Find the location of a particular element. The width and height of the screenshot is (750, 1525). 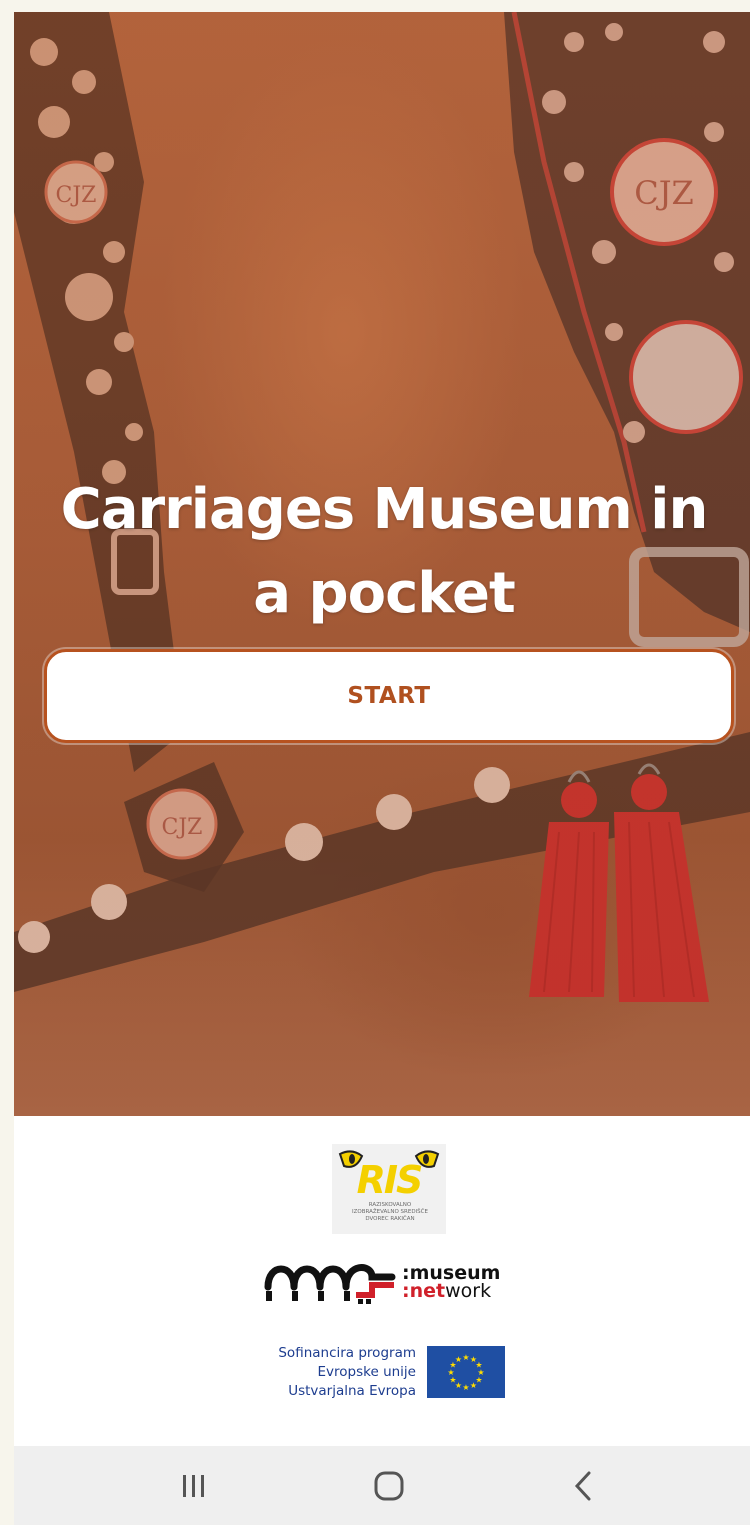

eu-text-line3: Ustvarjalna Evropa is located at coordinates (352, 1391).